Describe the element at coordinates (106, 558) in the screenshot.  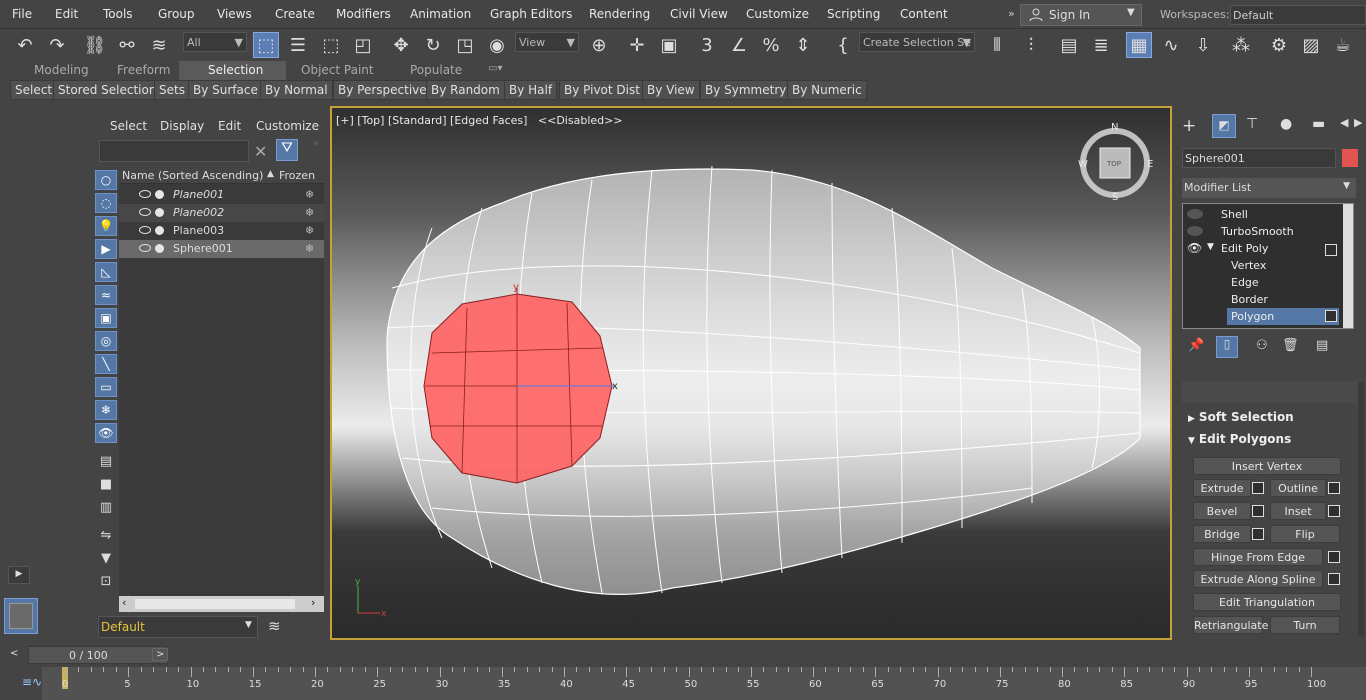
I see `filter-funnel-icon: ▼` at that location.